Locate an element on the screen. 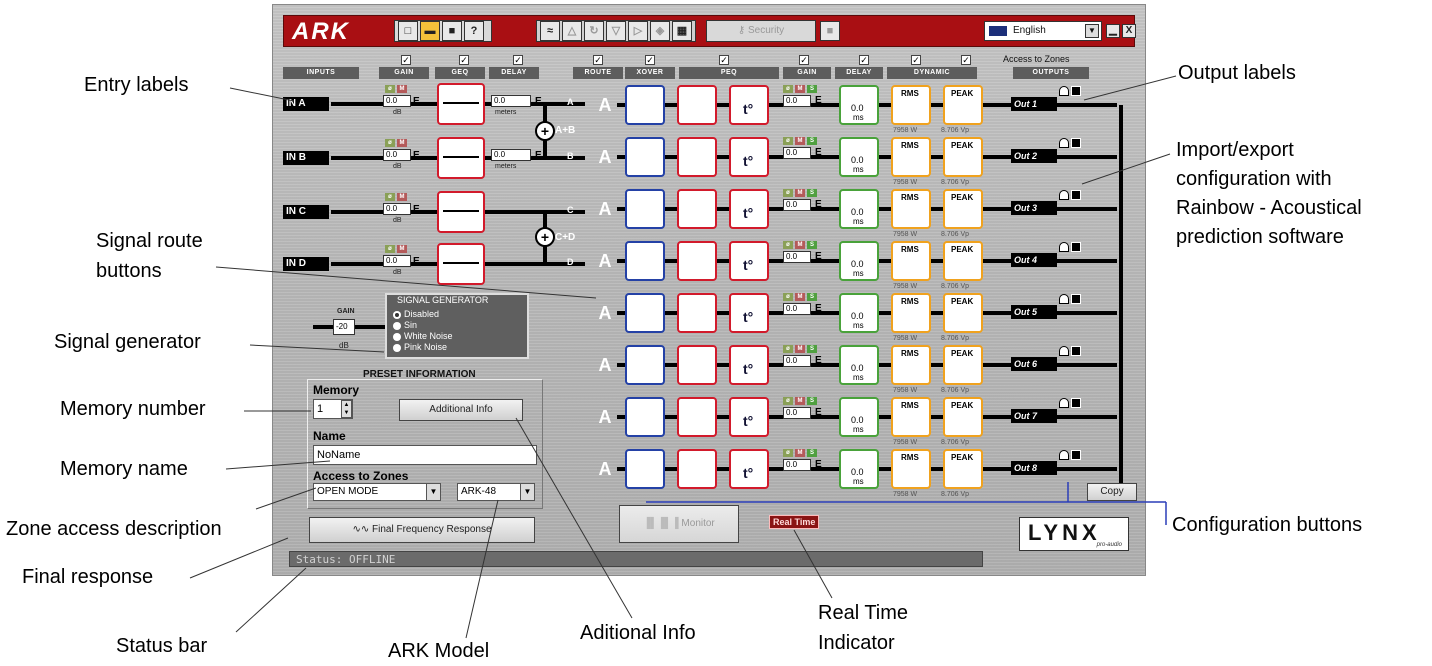  leader-entry-labels is located at coordinates (262, 94).